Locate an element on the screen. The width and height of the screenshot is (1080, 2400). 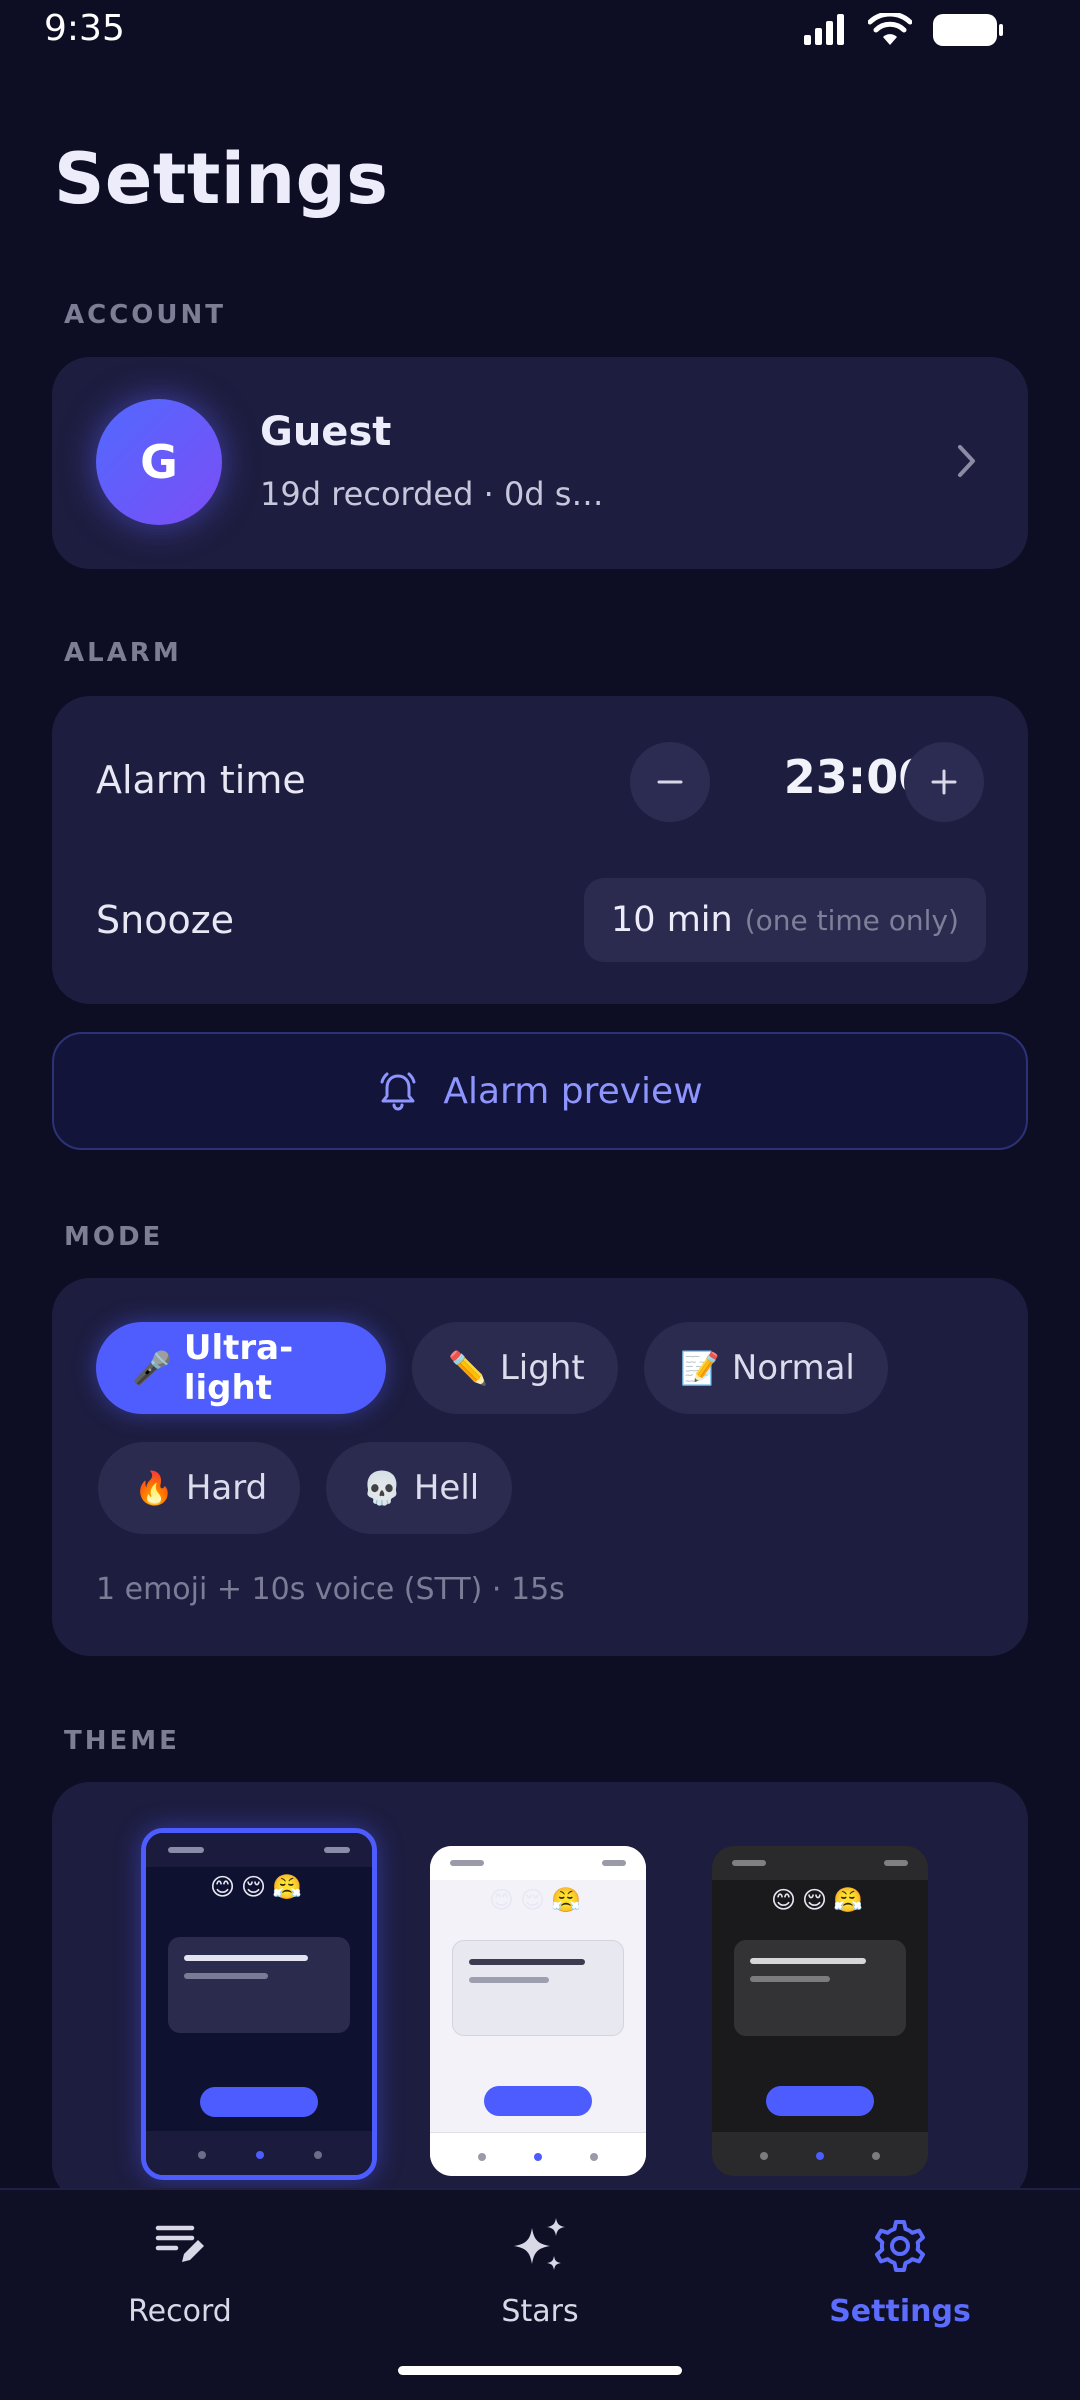
mode-chip-hell: 💀 Hell is located at coordinates (419, 1488).